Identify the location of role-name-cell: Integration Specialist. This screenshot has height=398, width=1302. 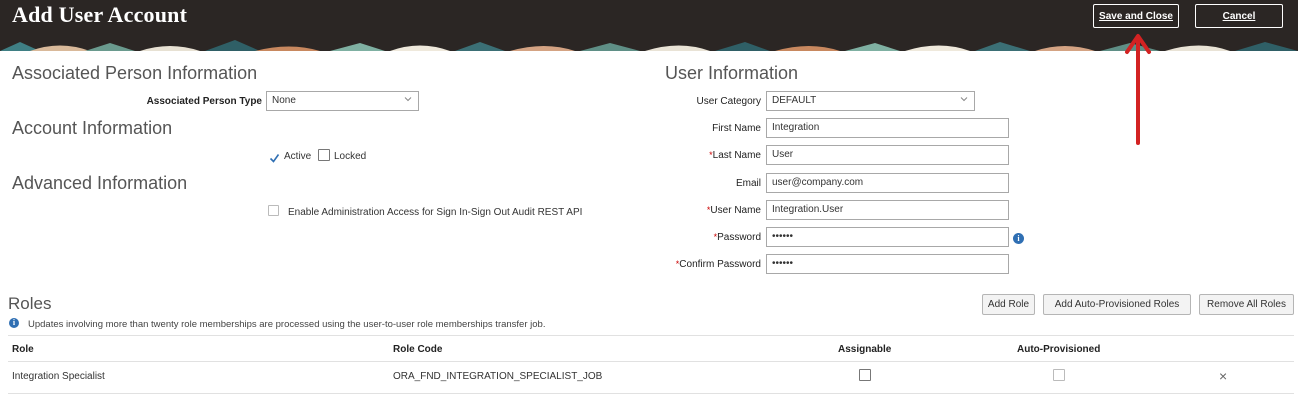
(58, 376).